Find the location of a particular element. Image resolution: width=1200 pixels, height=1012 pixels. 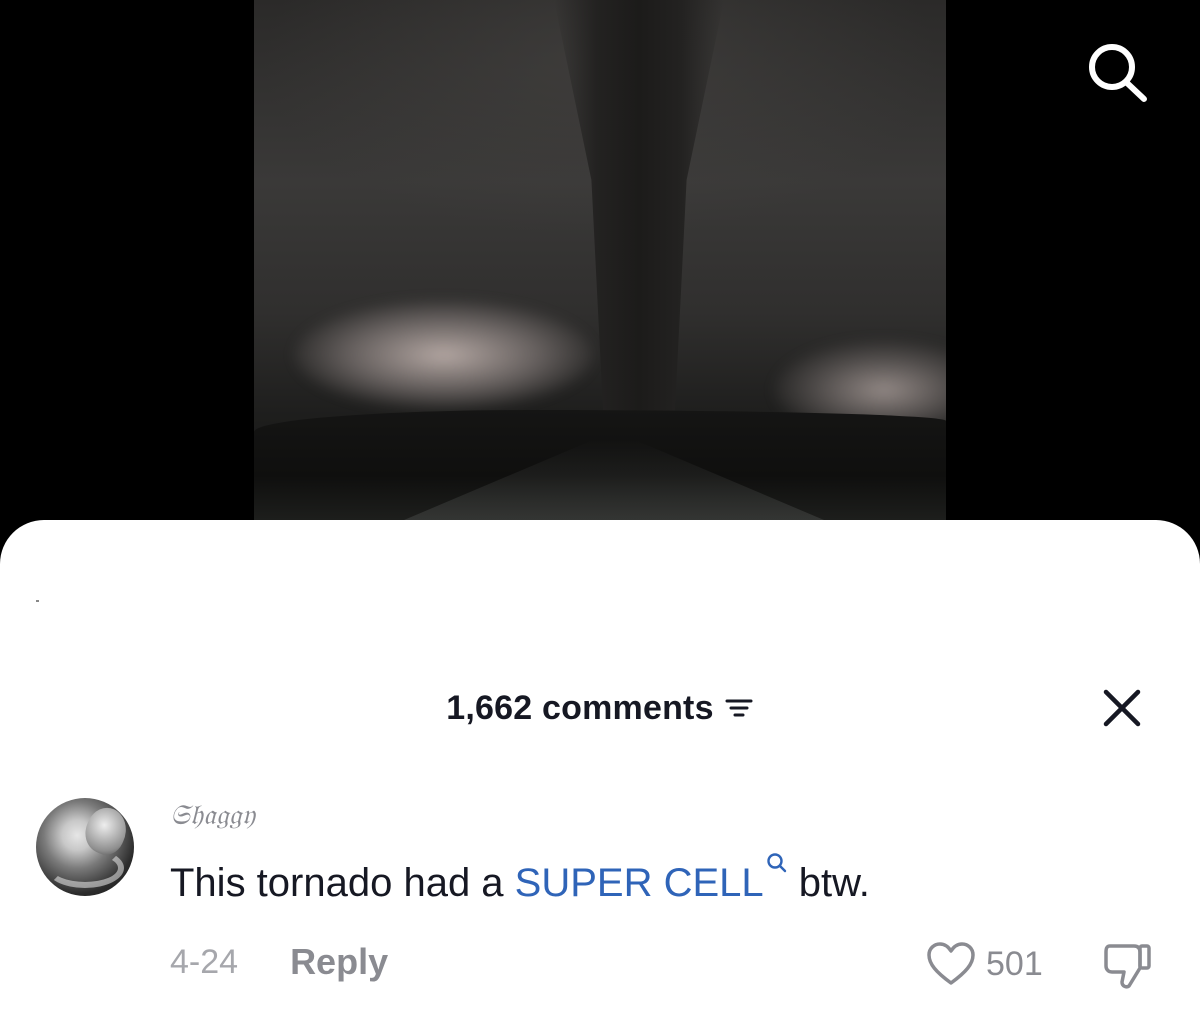

comments-header: 1,662 comments is located at coordinates (600, 708).